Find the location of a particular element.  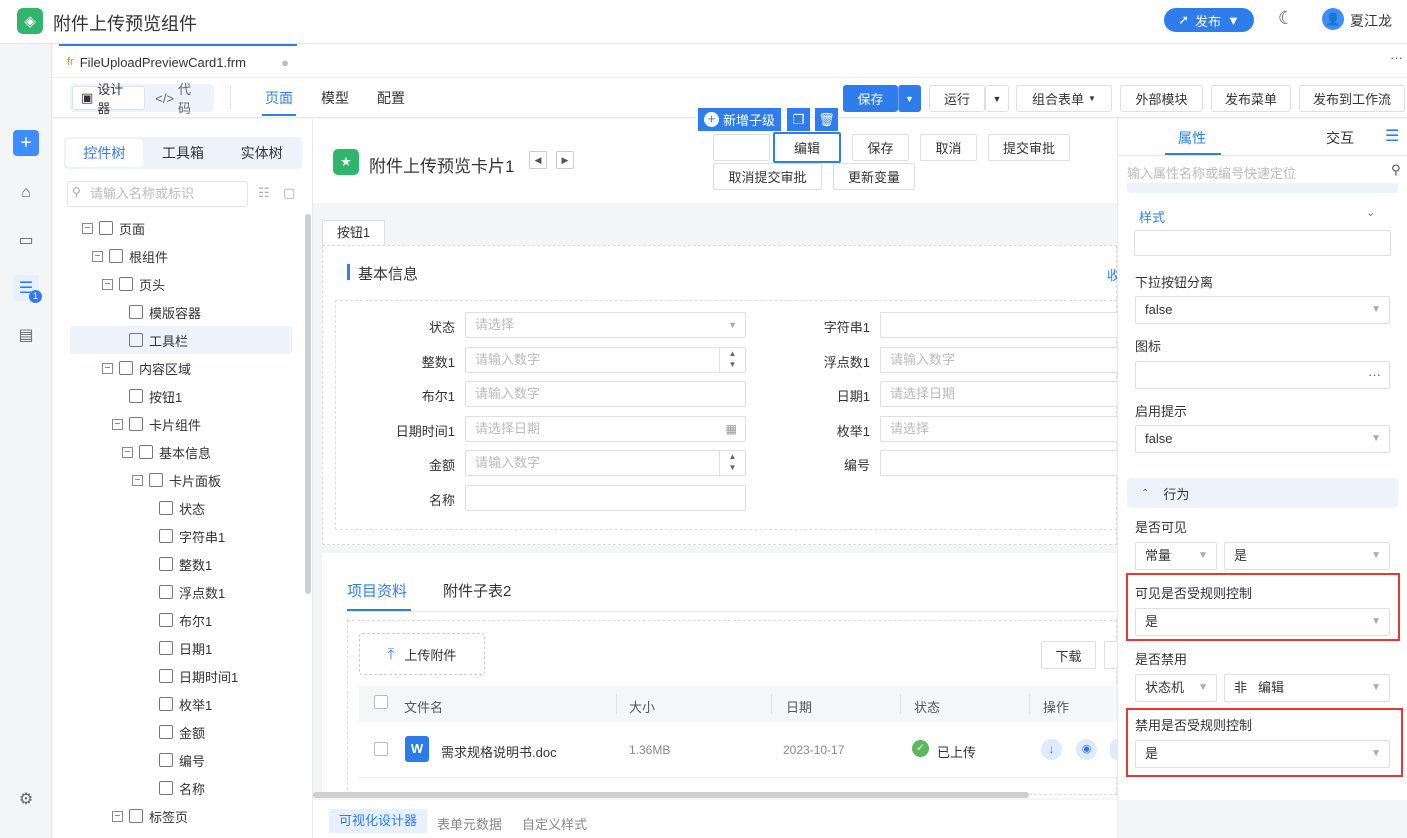

more-button is located at coordinates (1110, 655).